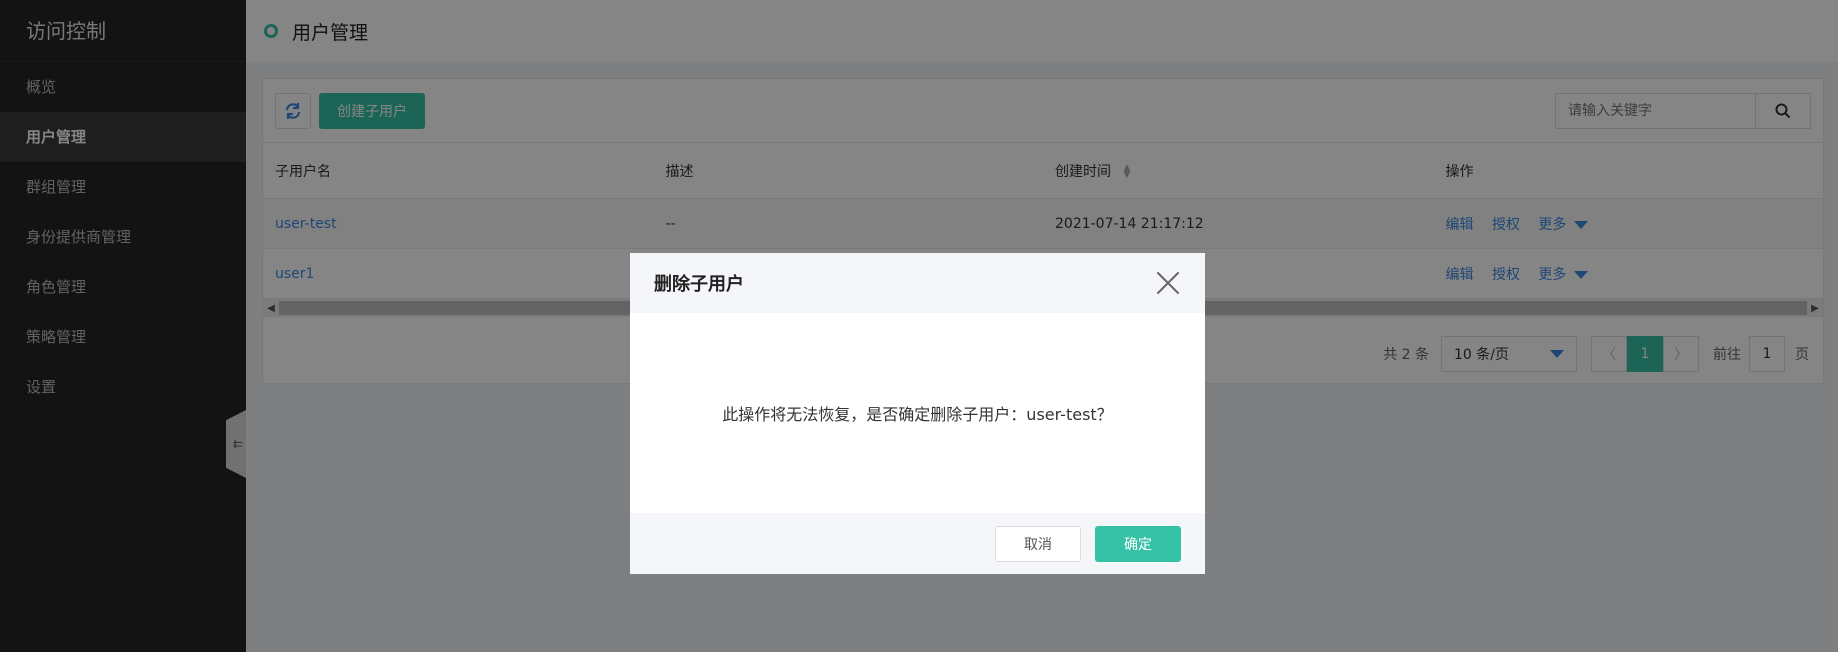 This screenshot has height=652, width=1838. I want to click on dialog-footer: 取消 确定, so click(917, 543).